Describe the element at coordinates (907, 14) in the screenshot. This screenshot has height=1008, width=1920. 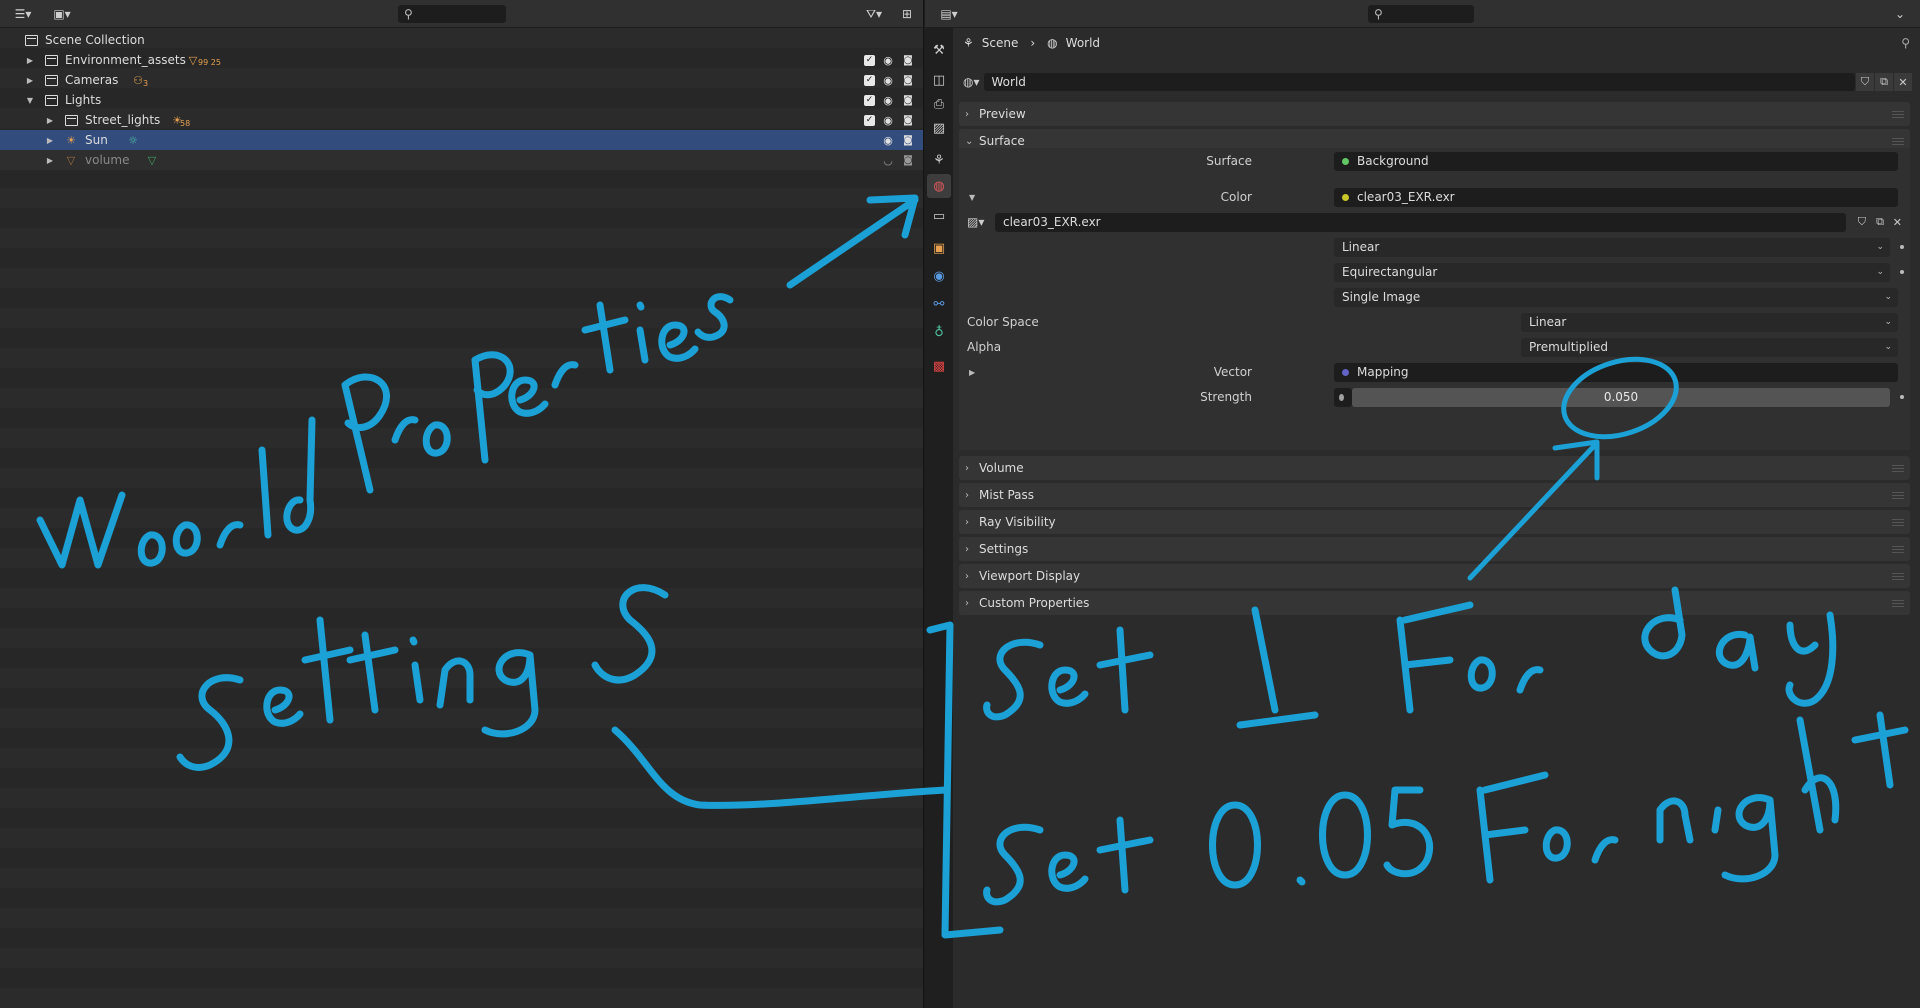
I see `new-collection-icon: ⊞` at that location.